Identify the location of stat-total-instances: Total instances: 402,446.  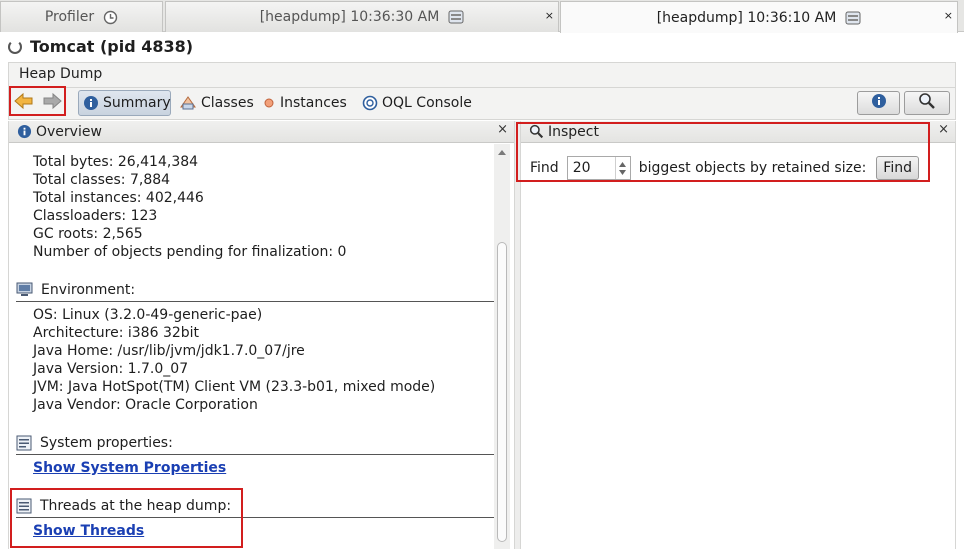
(118, 198).